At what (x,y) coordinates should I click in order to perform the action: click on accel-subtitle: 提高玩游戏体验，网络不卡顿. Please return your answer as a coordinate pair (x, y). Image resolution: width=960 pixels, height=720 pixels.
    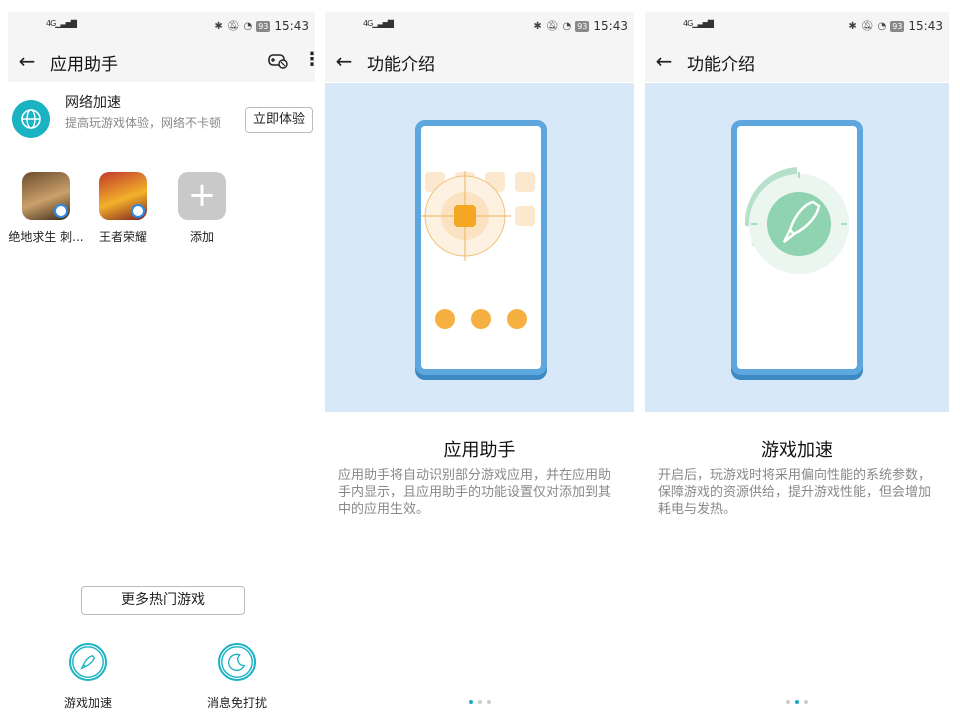
    Looking at the image, I should click on (143, 123).